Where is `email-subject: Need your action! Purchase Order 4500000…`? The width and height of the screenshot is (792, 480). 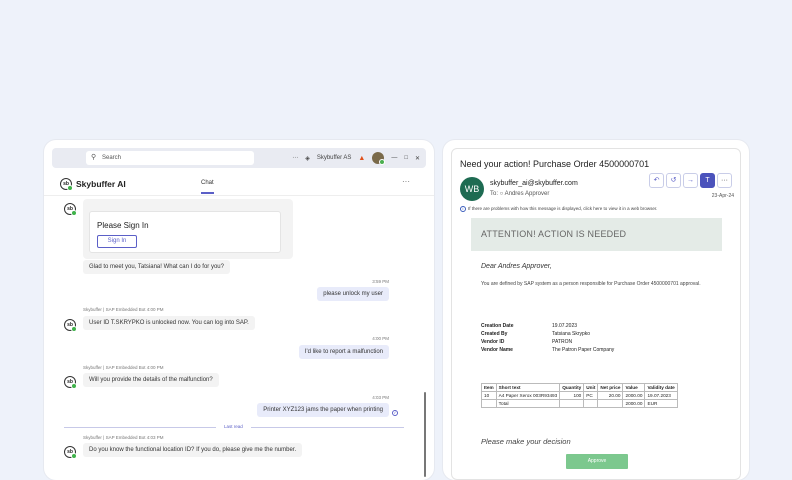 email-subject: Need your action! Purchase Order 4500000… is located at coordinates (555, 164).